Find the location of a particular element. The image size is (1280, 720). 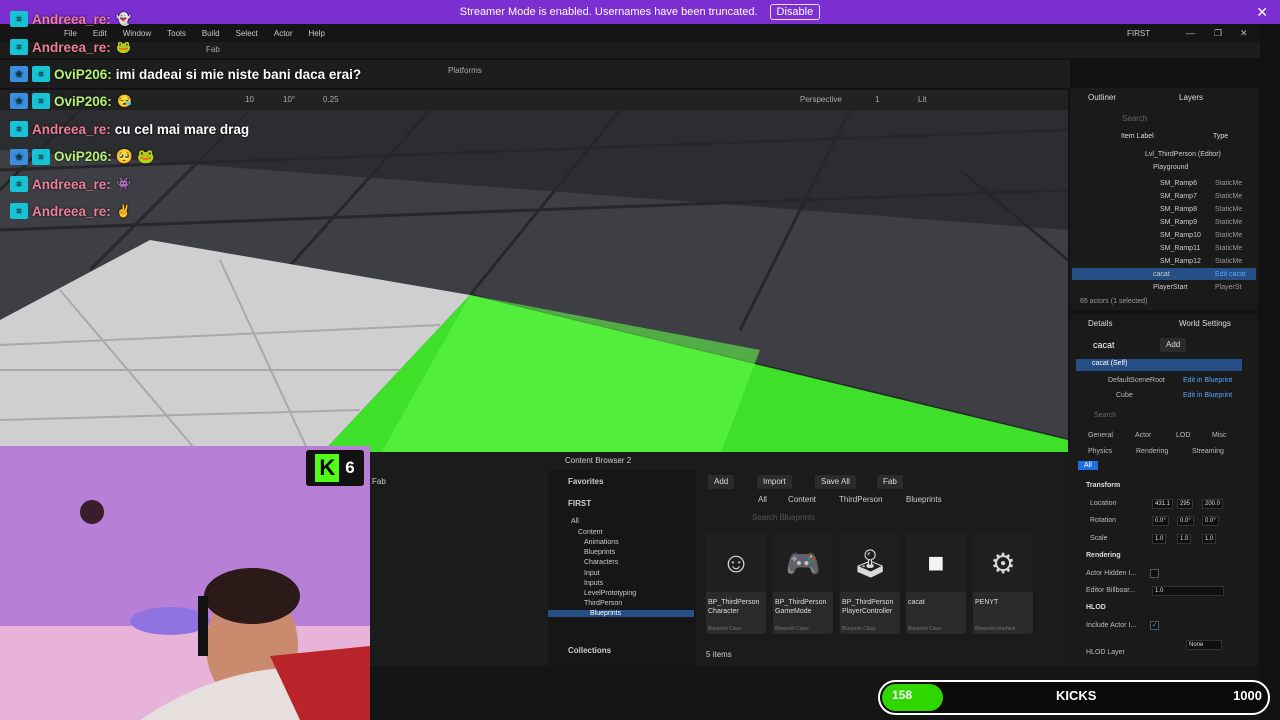

outliner-search-input: Search is located at coordinates (1134, 118).